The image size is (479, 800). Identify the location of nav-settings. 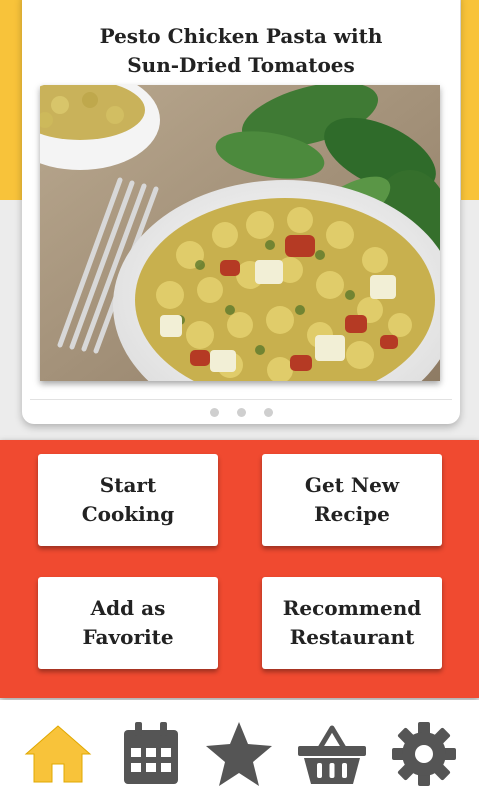
(424, 754).